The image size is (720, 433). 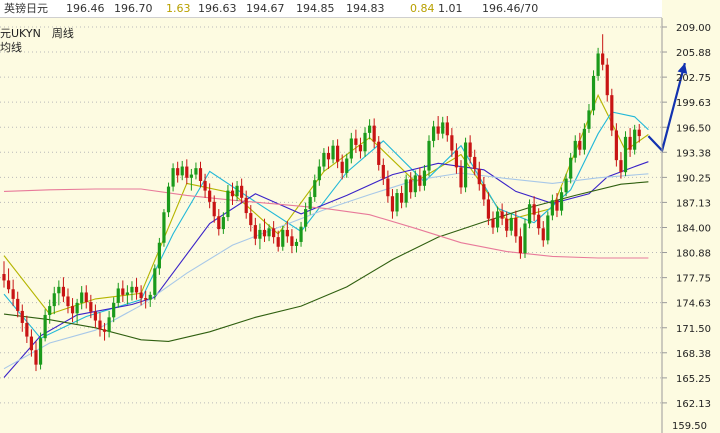 I want to click on period-label: 均线, so click(x=11, y=47).